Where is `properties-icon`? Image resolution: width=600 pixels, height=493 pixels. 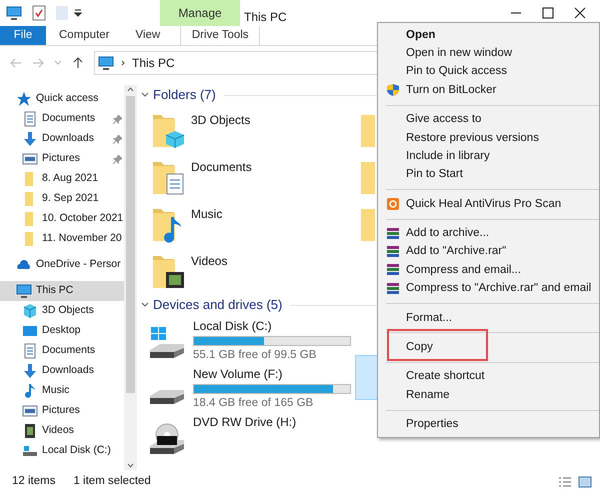 properties-icon is located at coordinates (39, 13).